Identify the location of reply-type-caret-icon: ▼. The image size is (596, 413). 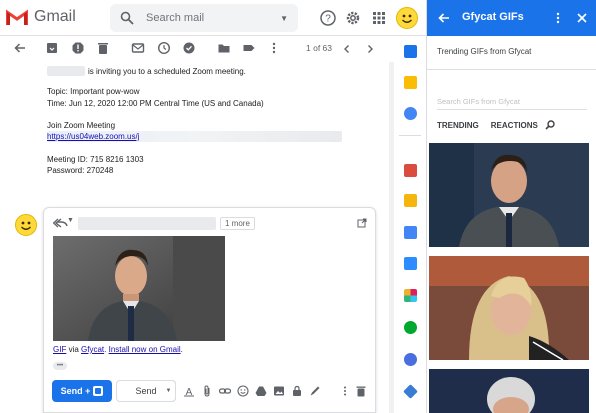
(70, 220).